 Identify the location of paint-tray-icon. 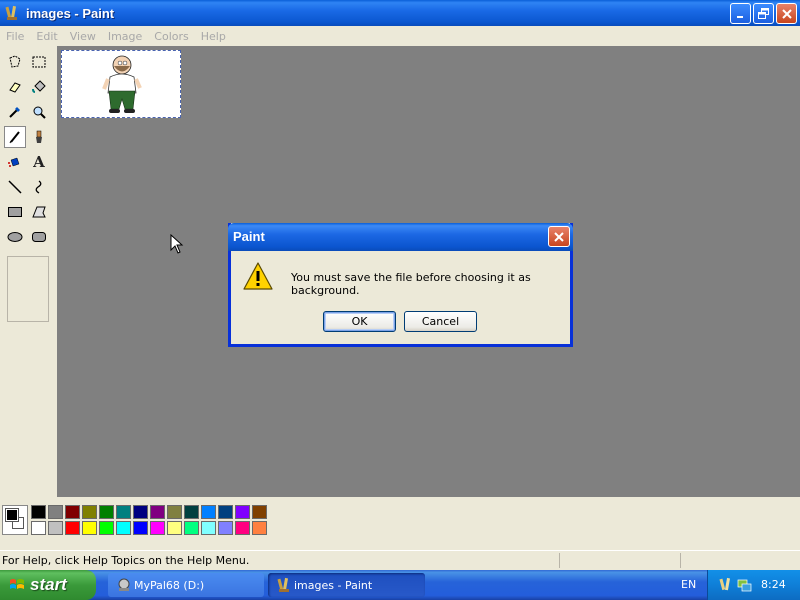
(726, 585).